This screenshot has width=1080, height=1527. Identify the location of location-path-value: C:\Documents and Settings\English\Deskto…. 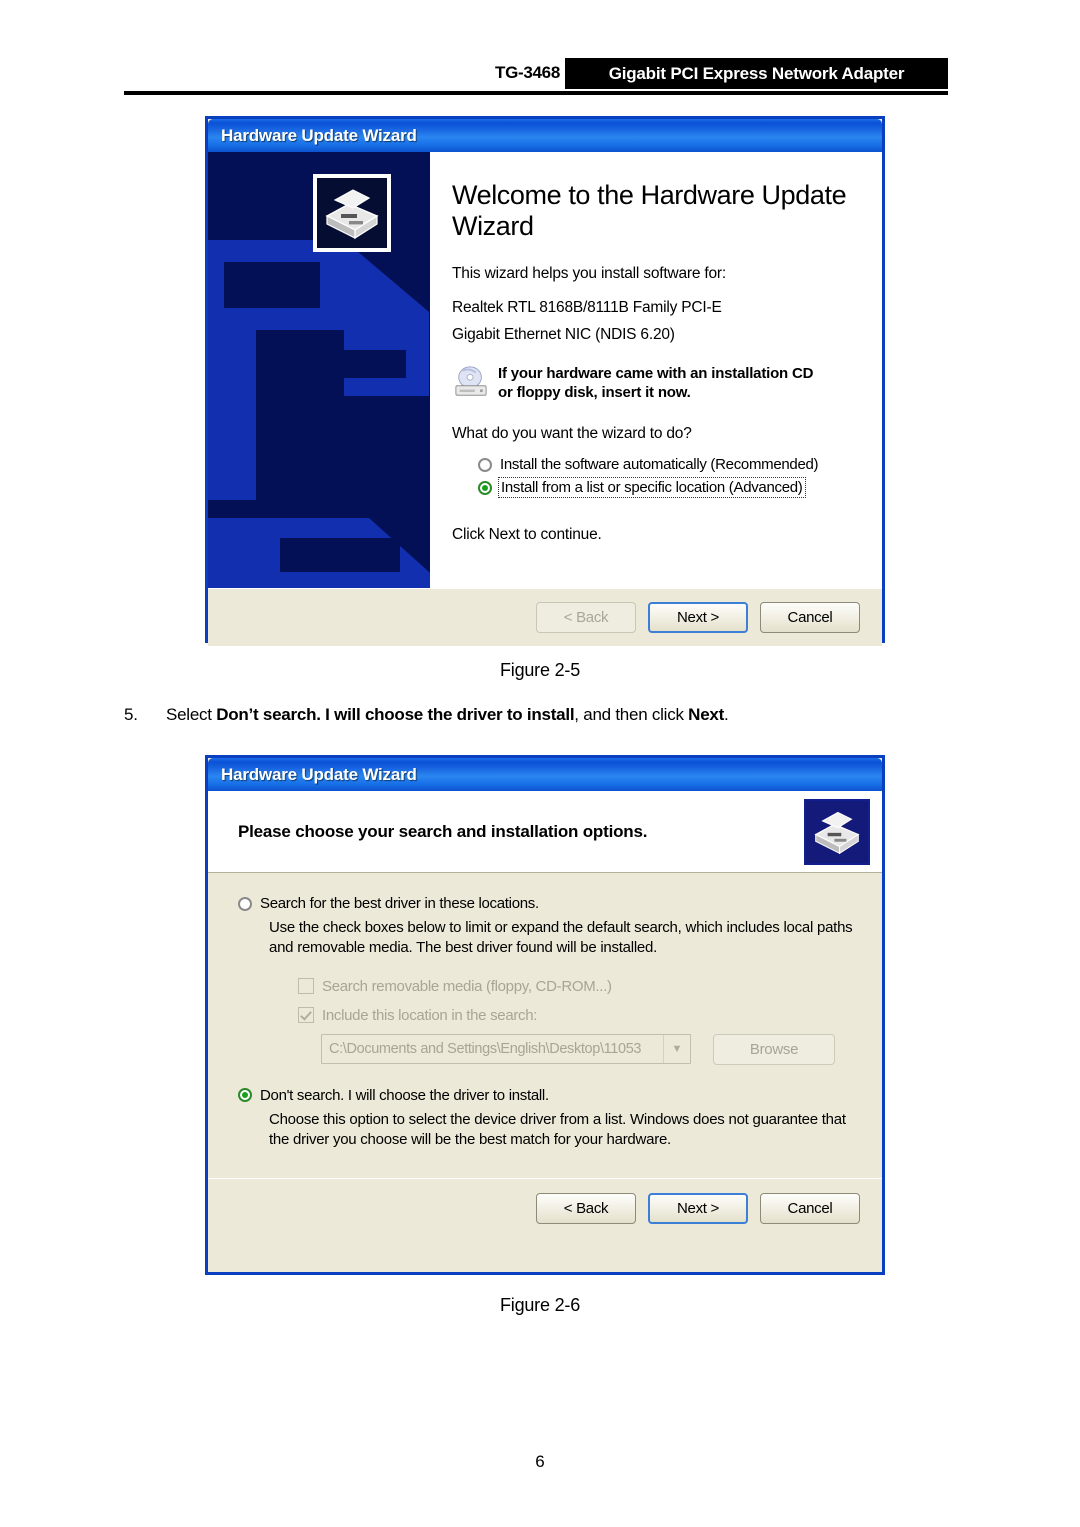
(485, 1049).